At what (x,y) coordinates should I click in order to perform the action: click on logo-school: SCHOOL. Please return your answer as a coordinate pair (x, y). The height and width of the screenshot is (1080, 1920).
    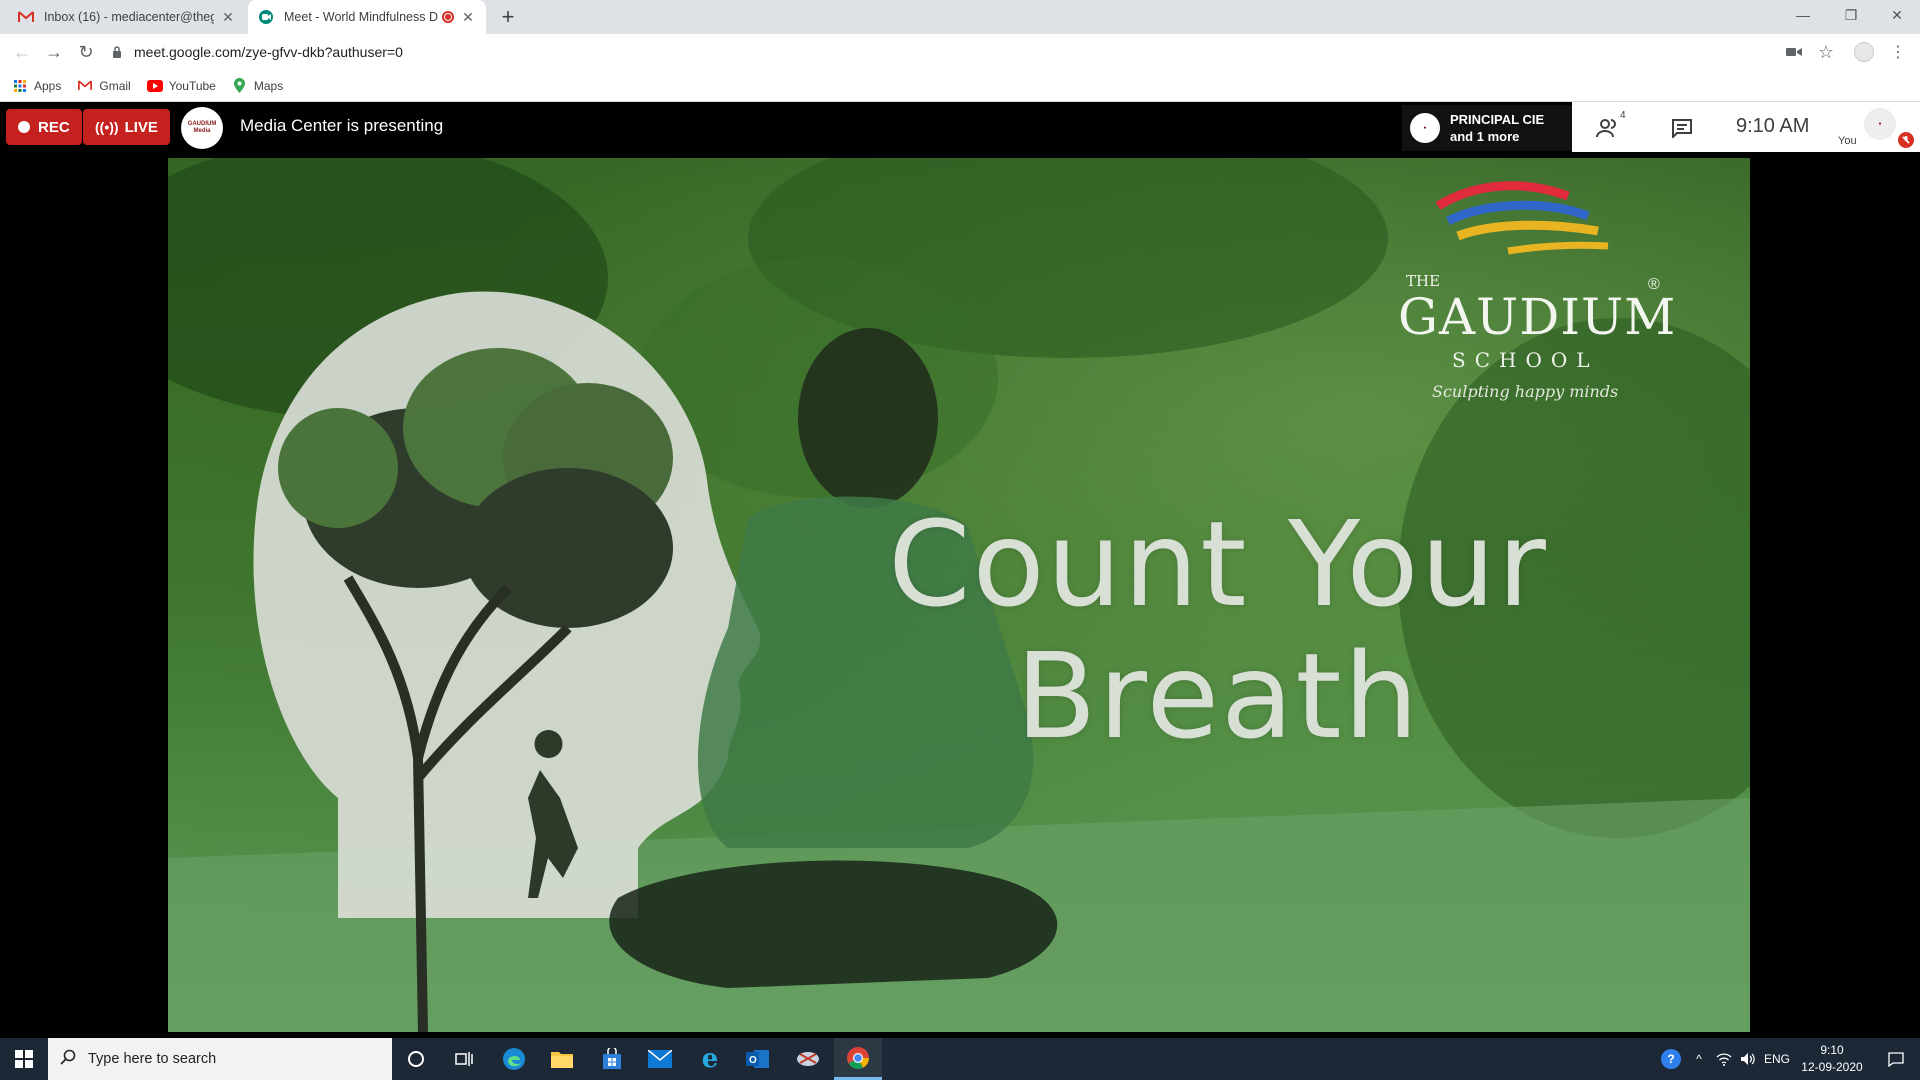
    Looking at the image, I should click on (1525, 360).